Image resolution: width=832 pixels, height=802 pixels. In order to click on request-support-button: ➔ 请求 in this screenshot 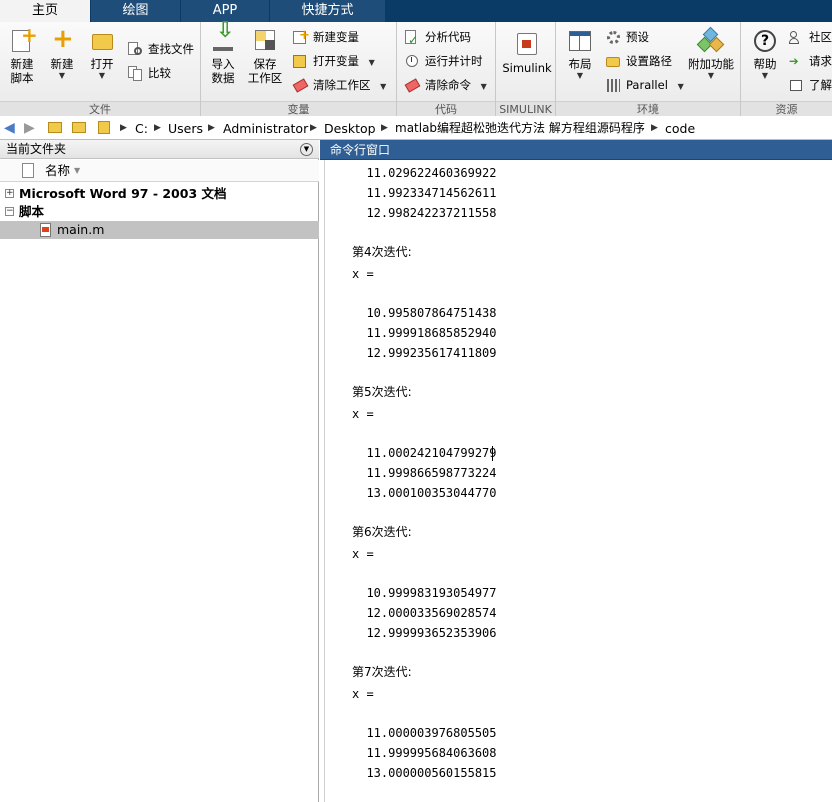, I will do `click(810, 61)`.